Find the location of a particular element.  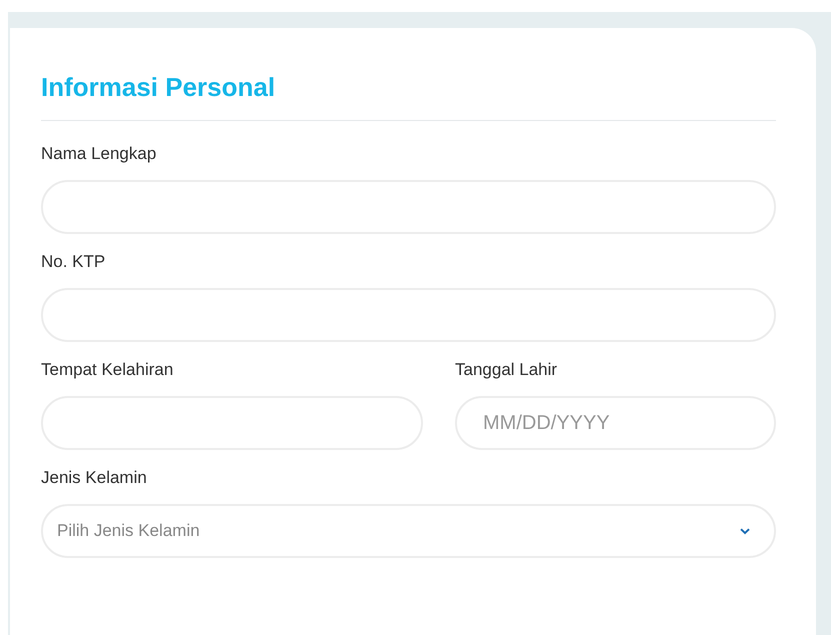

field-label: No. KTP is located at coordinates (73, 262).